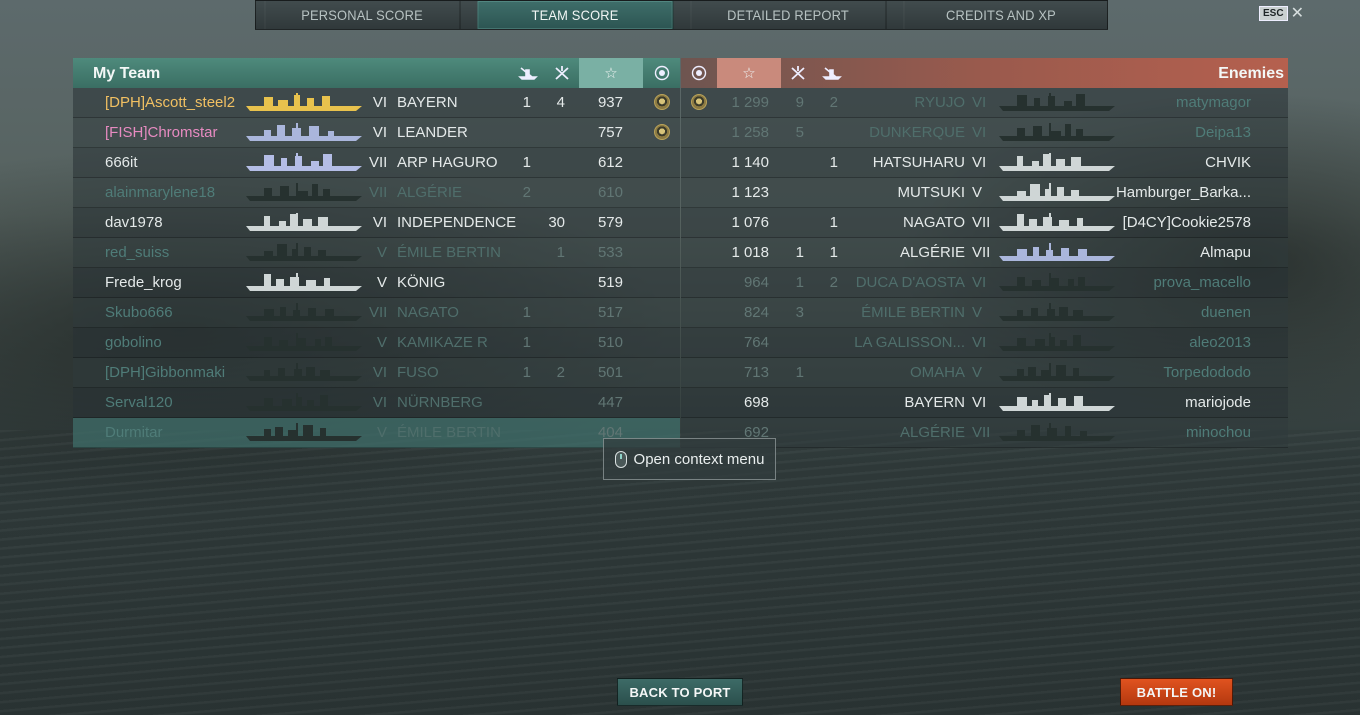  I want to click on planes-destroyed-count: 30, so click(556, 222).